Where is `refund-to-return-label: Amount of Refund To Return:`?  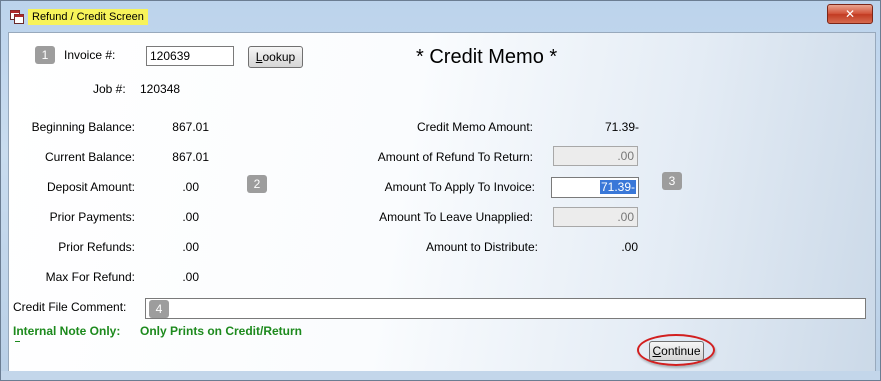 refund-to-return-label: Amount of Refund To Return: is located at coordinates (455, 157).